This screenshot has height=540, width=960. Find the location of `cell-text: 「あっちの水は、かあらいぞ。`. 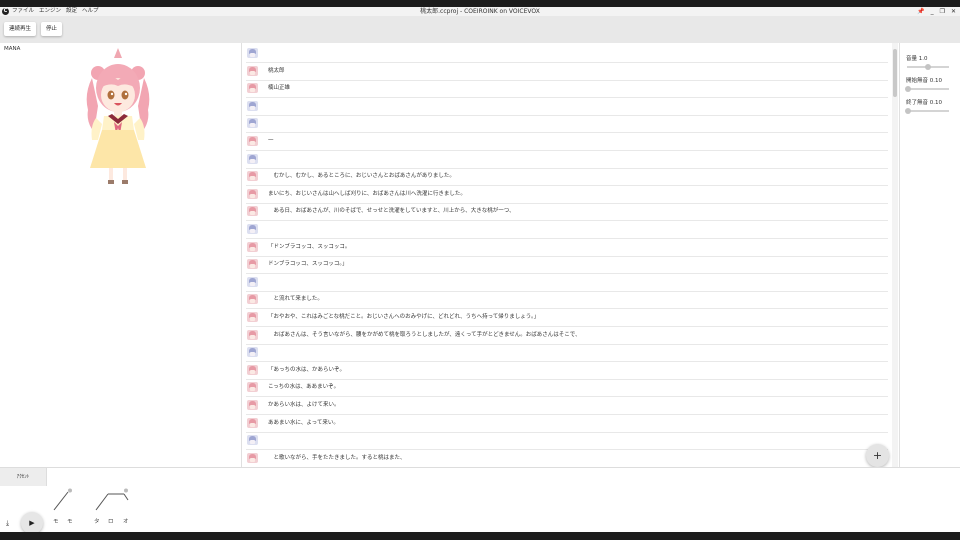

cell-text: 「あっちの水は、かあらいぞ。 is located at coordinates (306, 370).